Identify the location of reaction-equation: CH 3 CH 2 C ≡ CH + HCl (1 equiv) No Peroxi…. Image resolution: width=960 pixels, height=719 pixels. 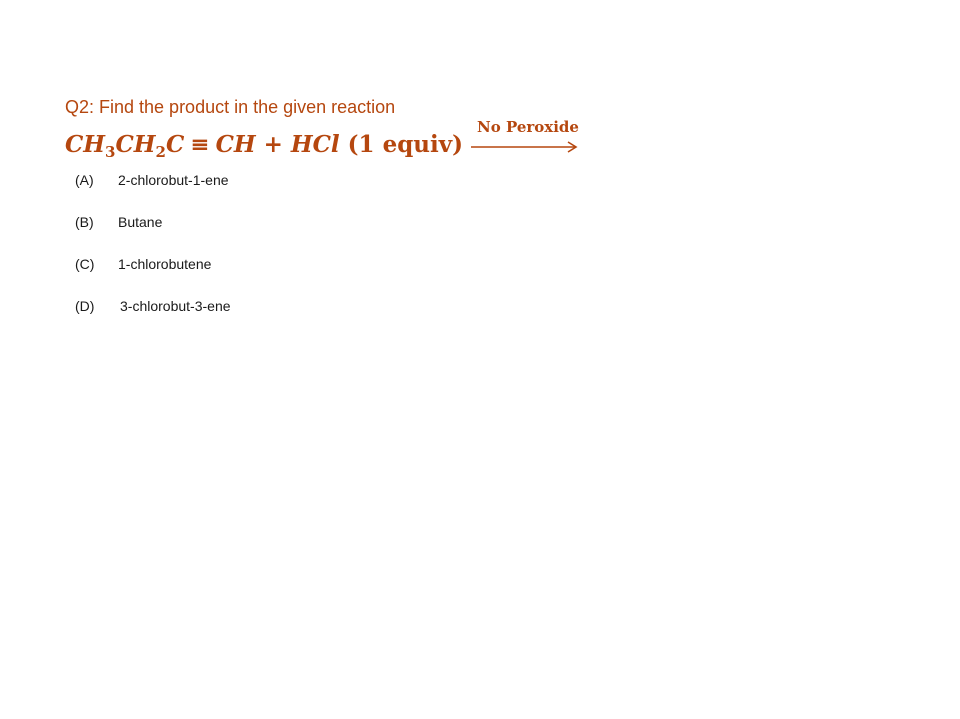
(322, 141).